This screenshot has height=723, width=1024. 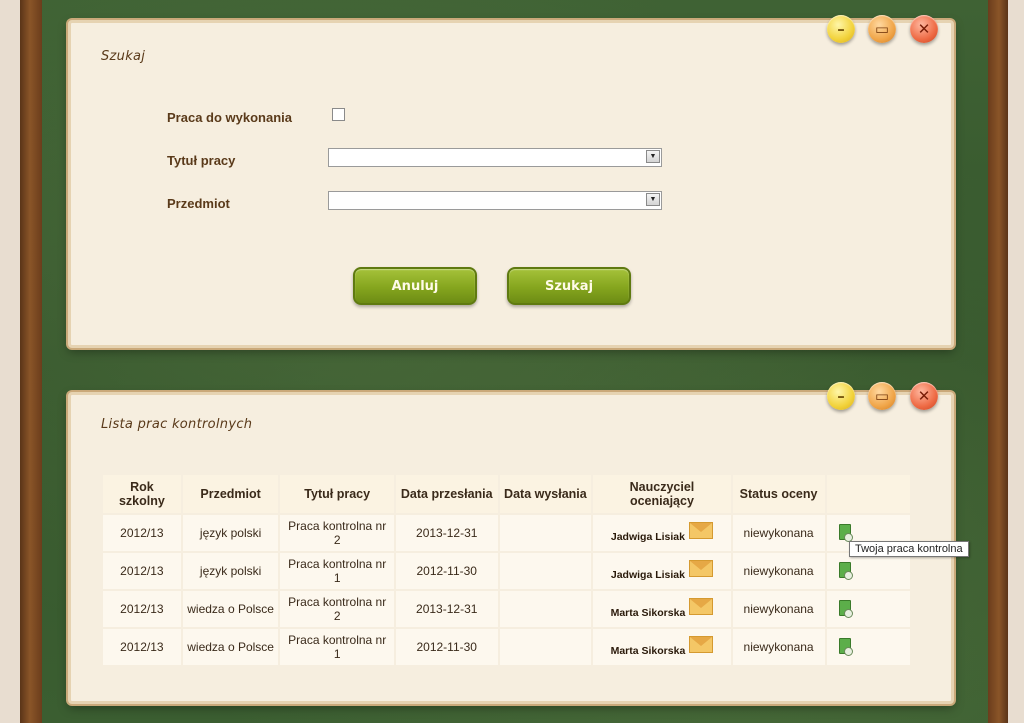 What do you see at coordinates (198, 203) in the screenshot?
I see `subject-label: Przedmiot` at bounding box center [198, 203].